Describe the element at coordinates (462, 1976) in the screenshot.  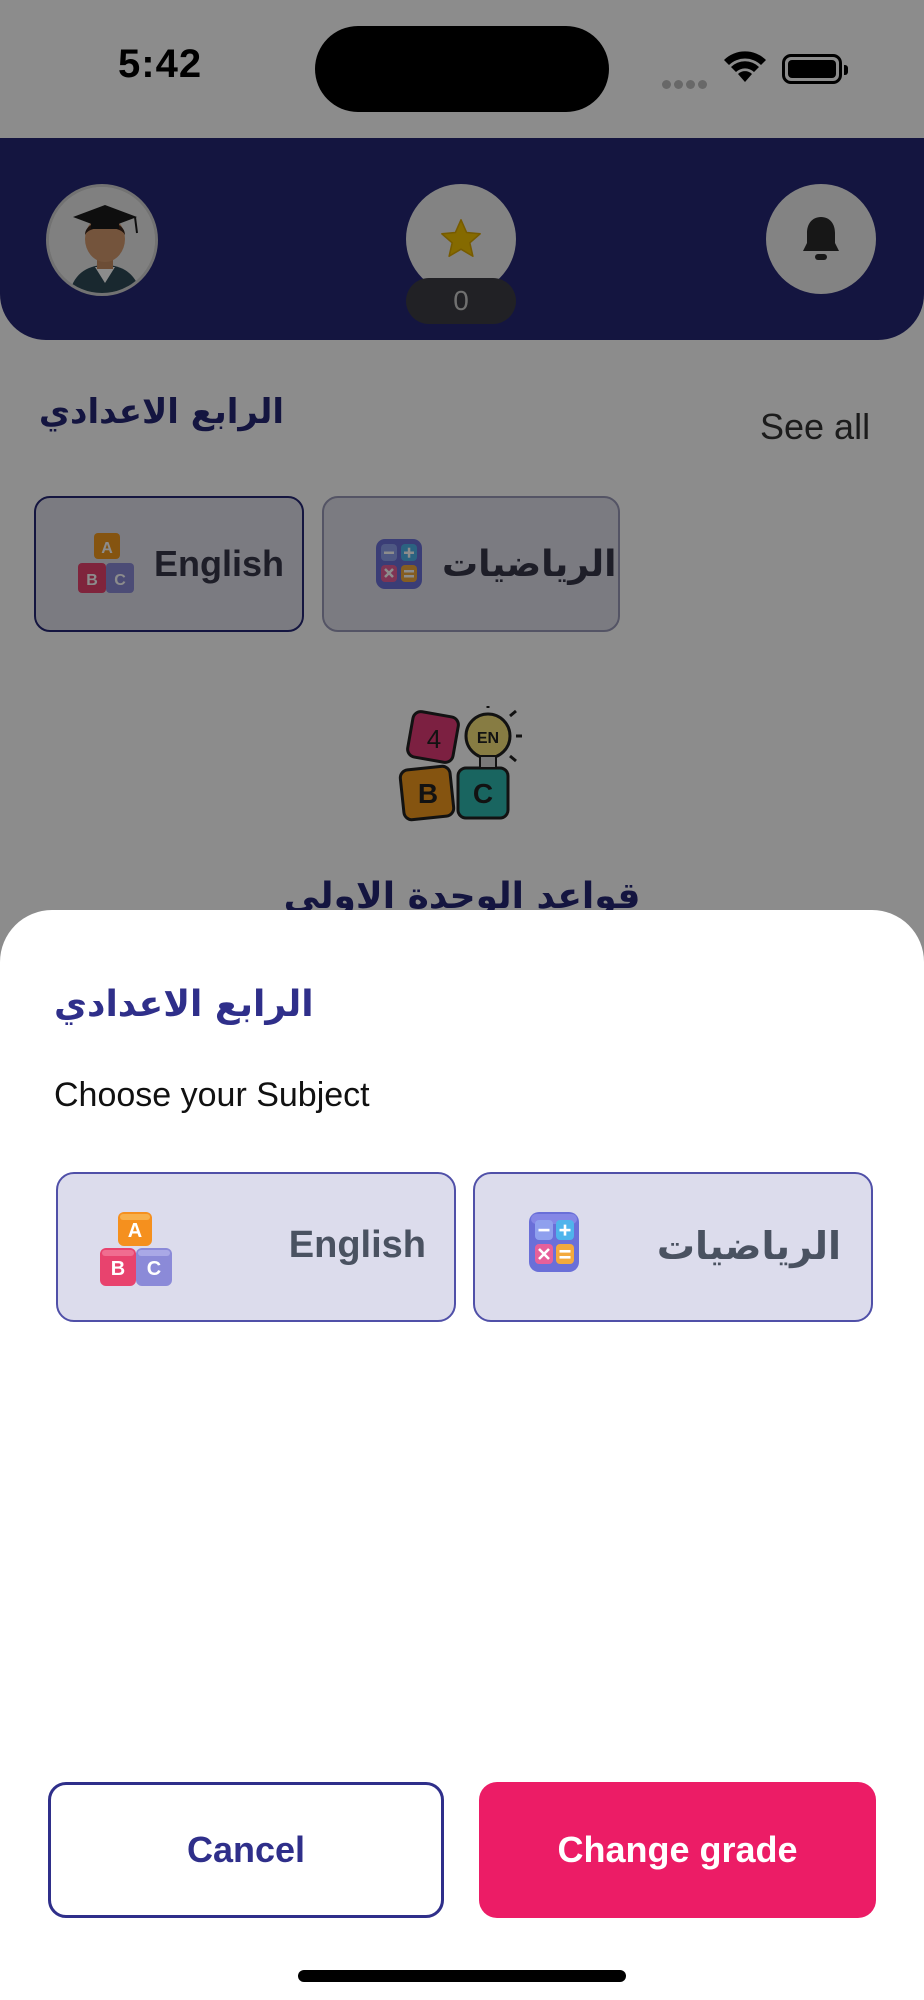
I see `home-indicator` at that location.